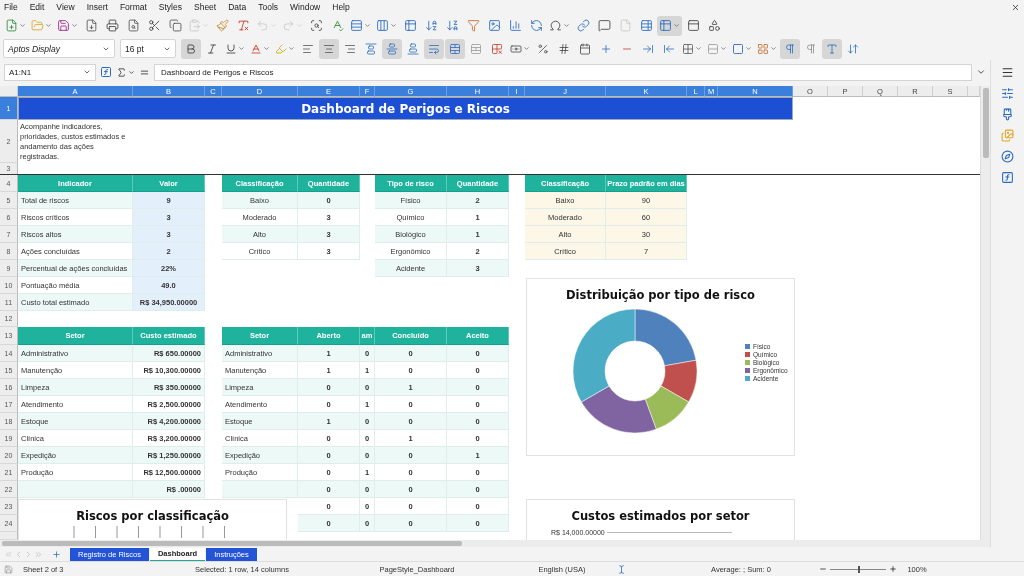 The height and width of the screenshot is (576, 1024). Describe the element at coordinates (11, 7) in the screenshot. I see `menu-item: File` at that location.